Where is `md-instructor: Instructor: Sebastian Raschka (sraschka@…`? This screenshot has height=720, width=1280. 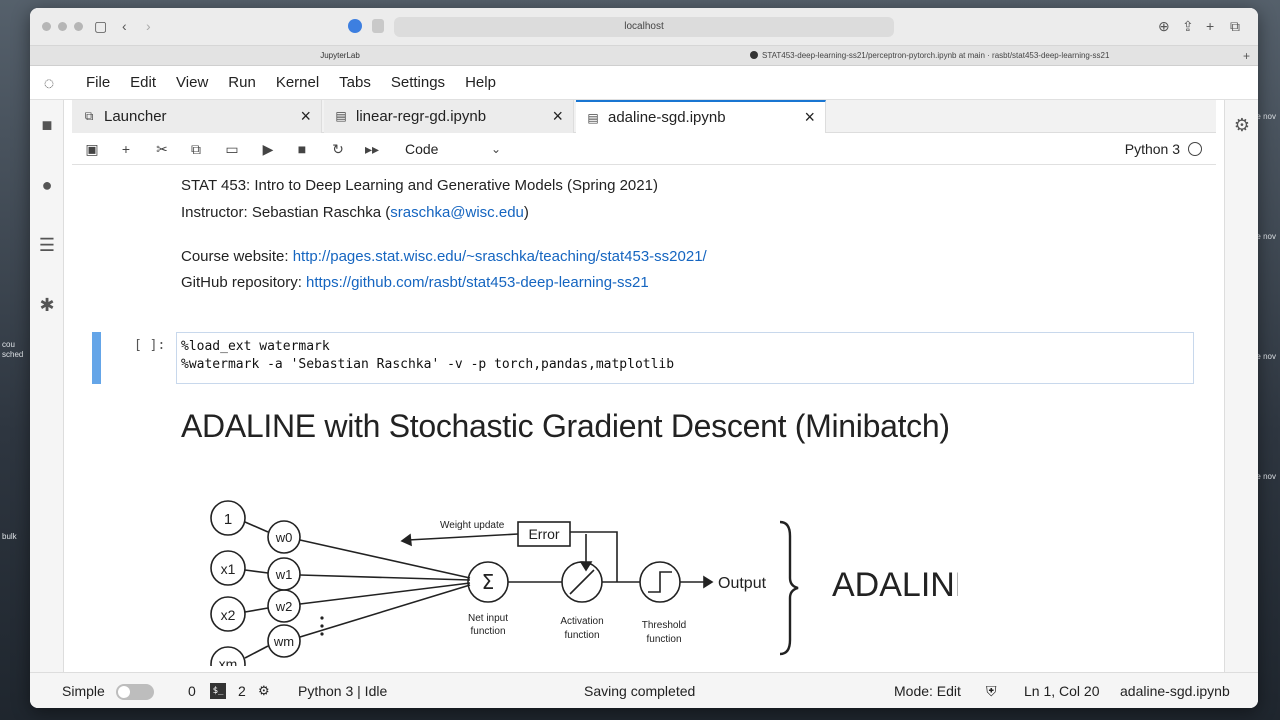 md-instructor: Instructor: Sebastian Raschka (sraschka@… is located at coordinates (355, 213).